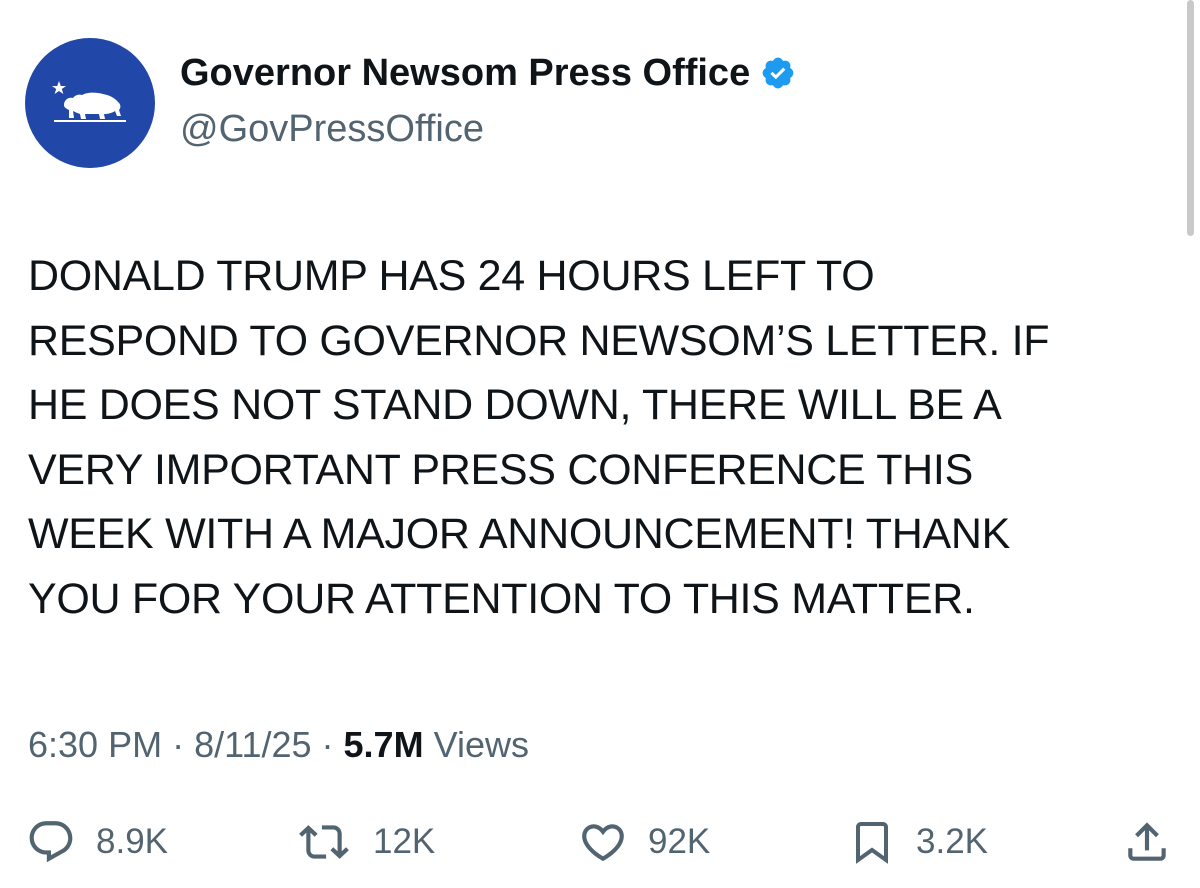 The image size is (1200, 888). I want to click on tweet-text-line: DONALD TRUMP HAS 24 HOURS LEFT TO, so click(451, 276).